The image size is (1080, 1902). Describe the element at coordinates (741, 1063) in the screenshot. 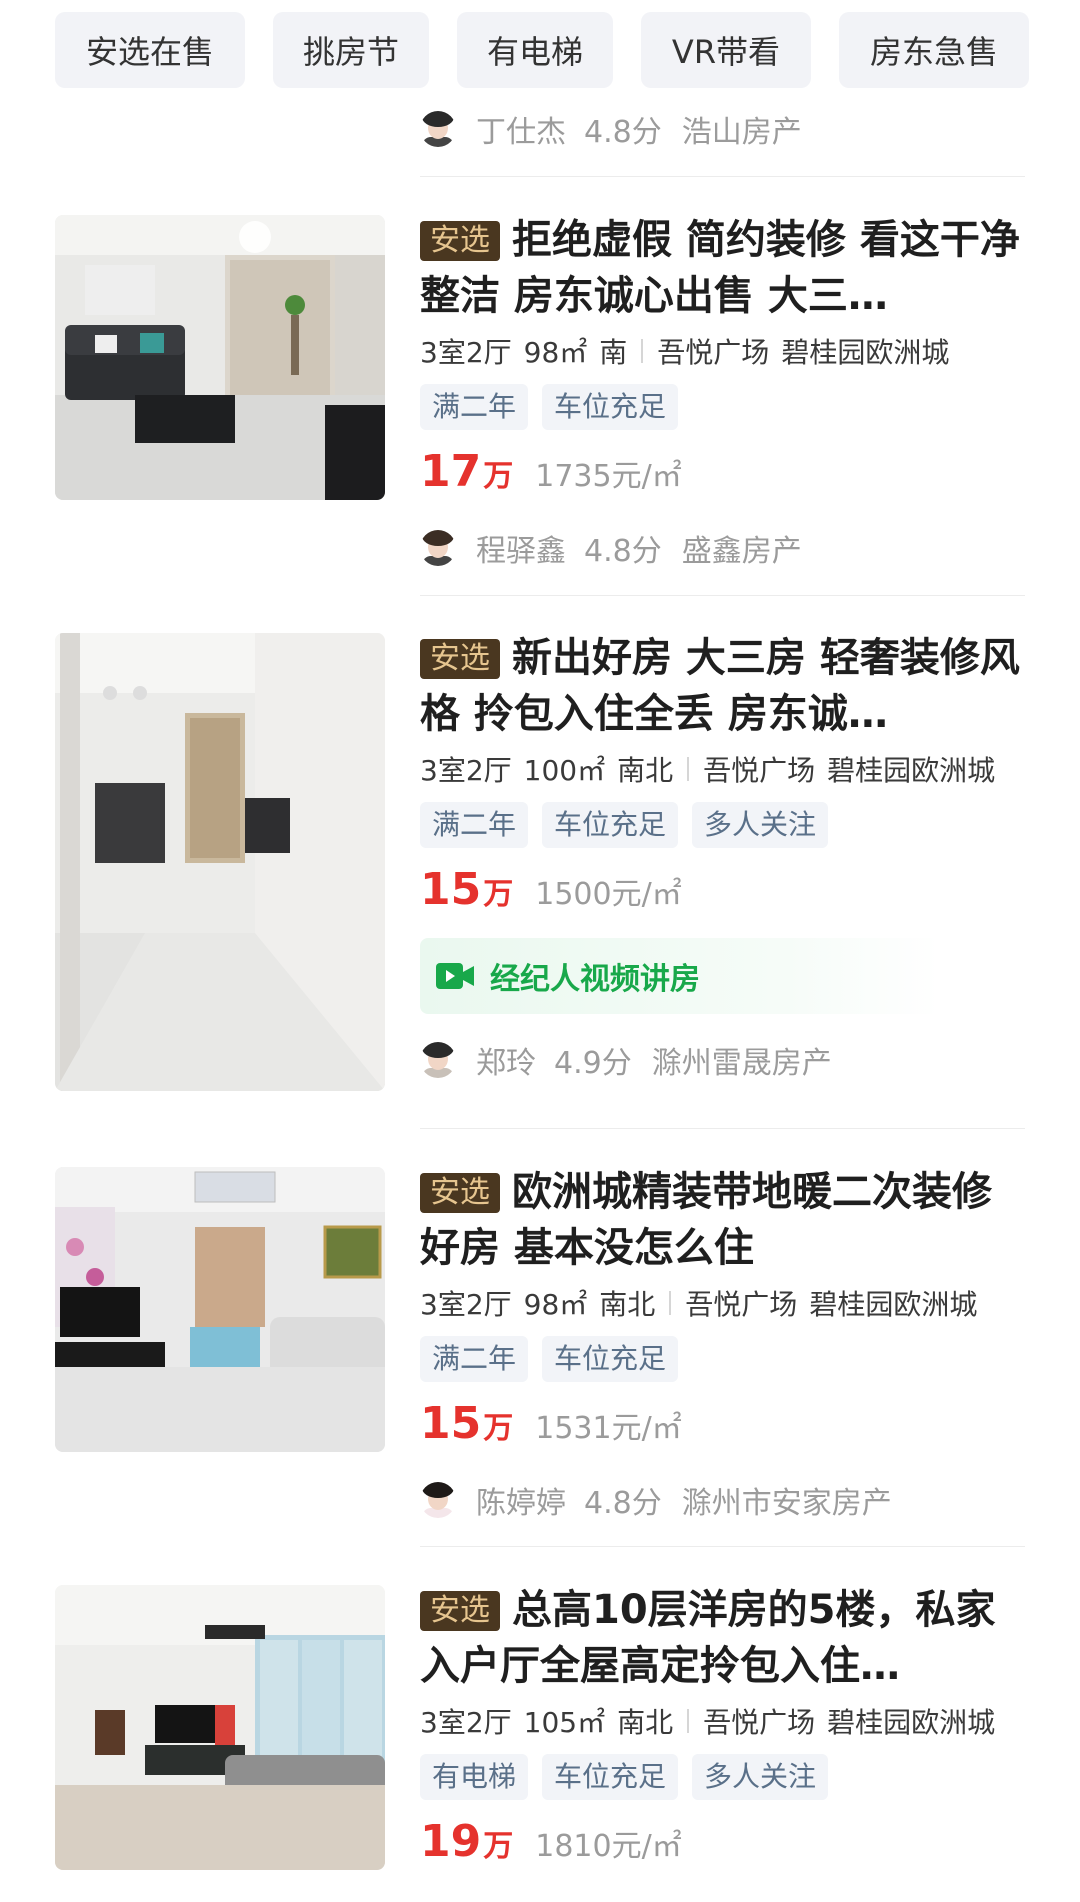

I see `agent-company: 滁州雷晟房产` at that location.